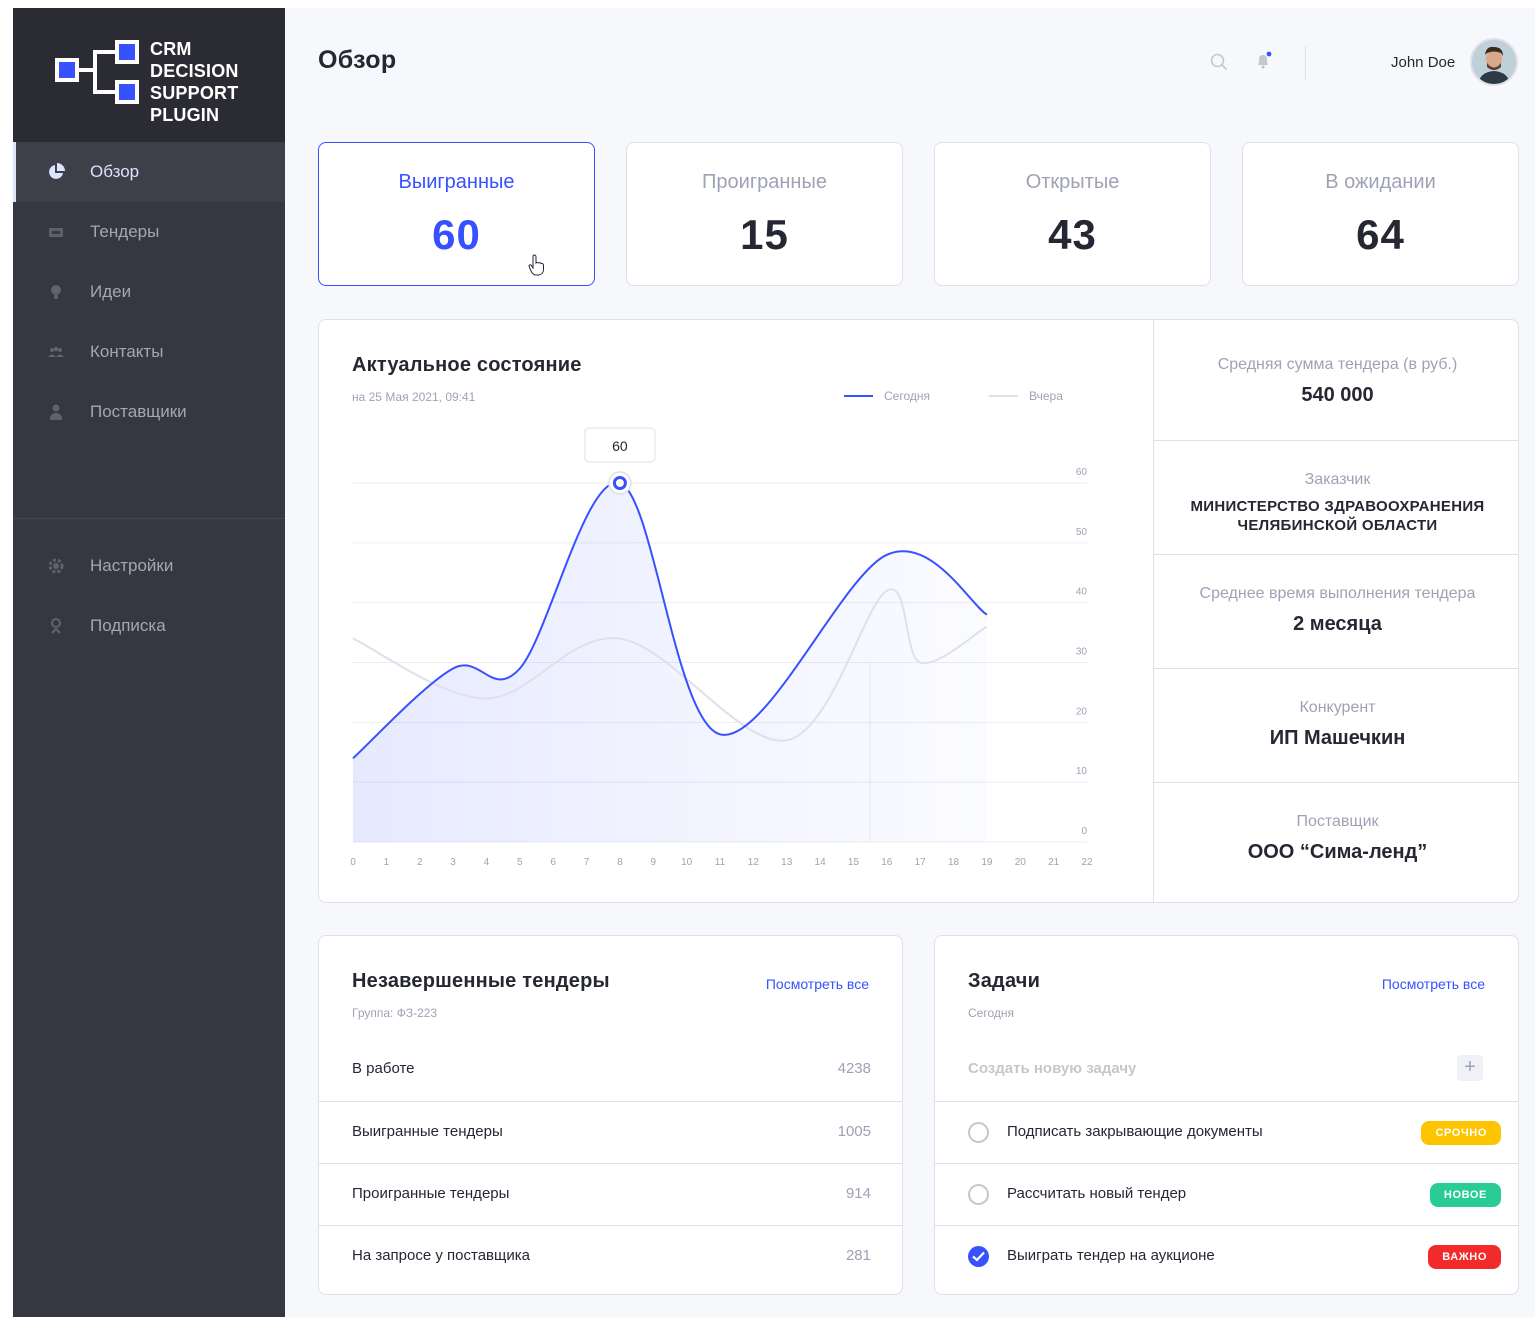  Describe the element at coordinates (1337, 593) in the screenshot. I see `stat-avg-time-label: Среднее время выполнения тендера` at that location.